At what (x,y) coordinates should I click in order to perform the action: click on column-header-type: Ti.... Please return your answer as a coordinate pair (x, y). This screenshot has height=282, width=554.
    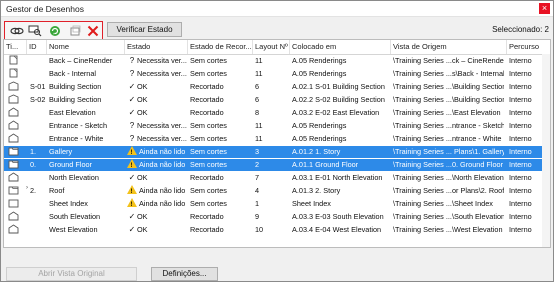
    Looking at the image, I should click on (15, 47).